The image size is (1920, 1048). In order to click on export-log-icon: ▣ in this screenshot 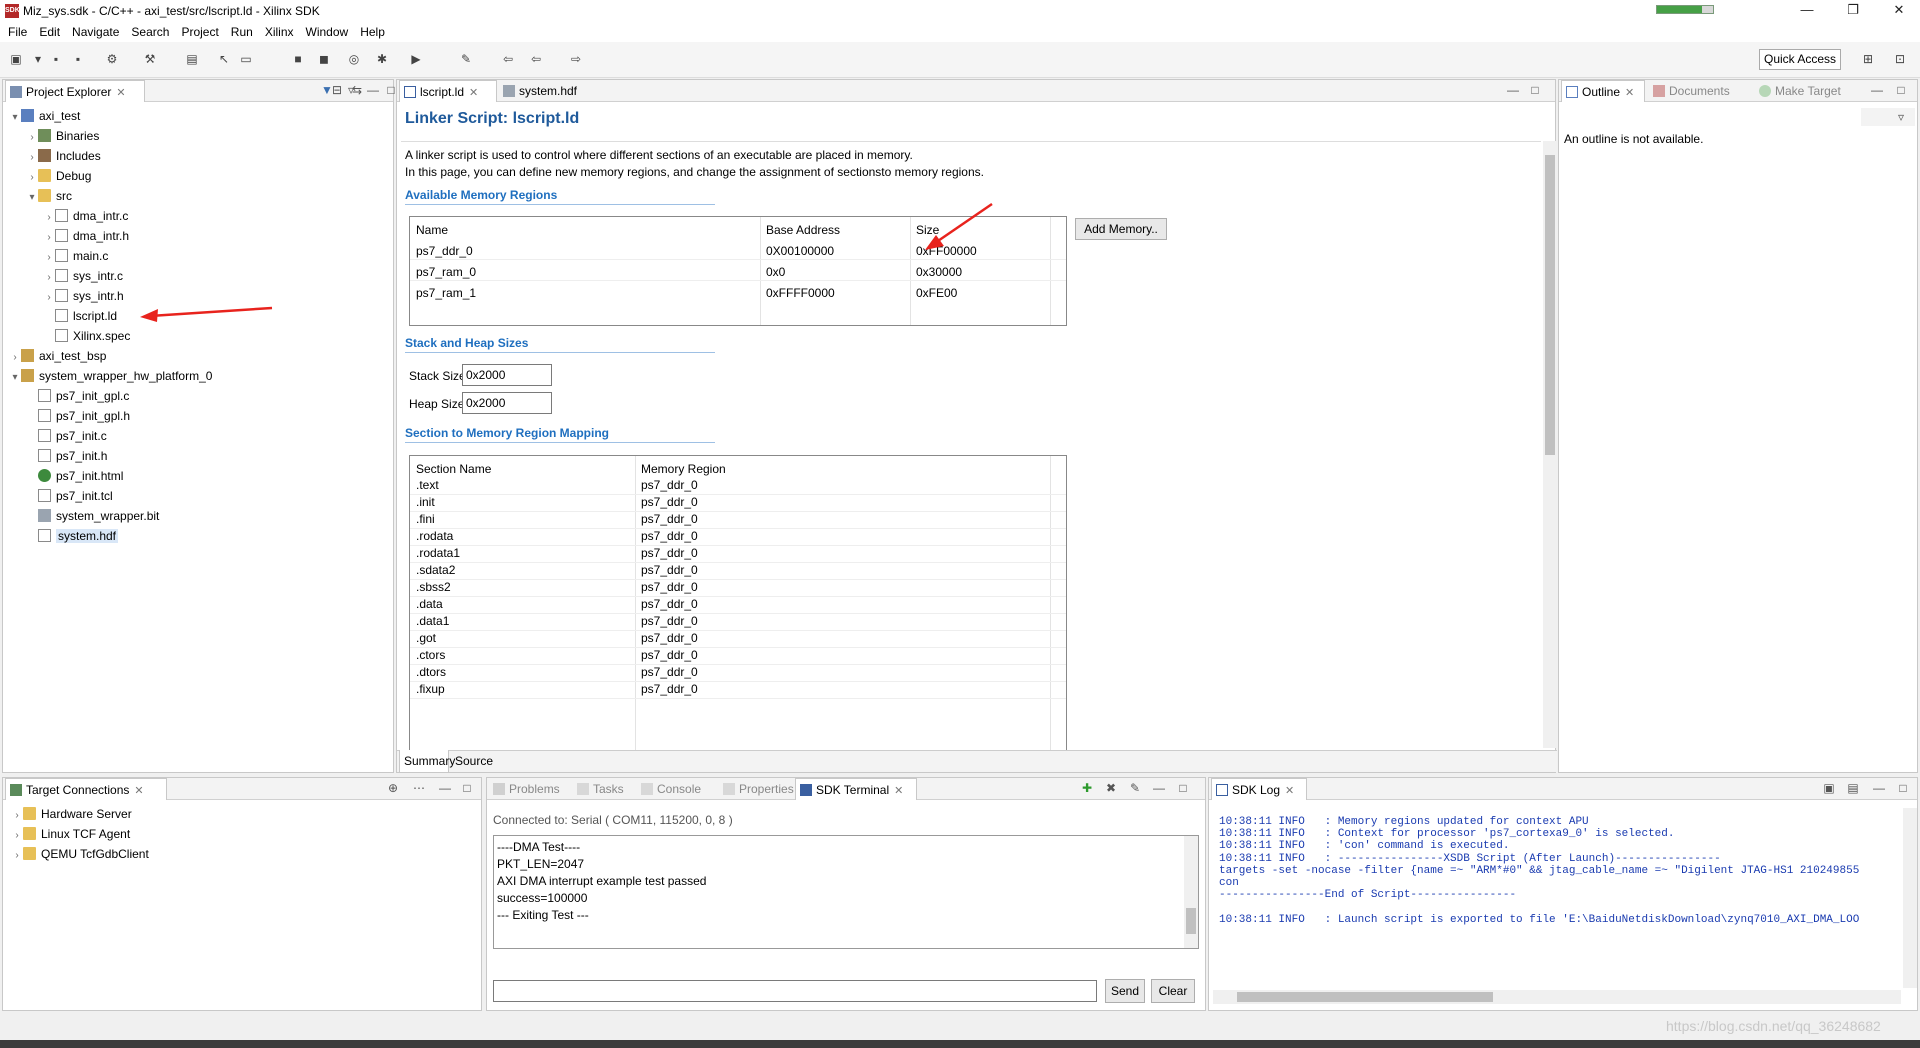, I will do `click(1829, 788)`.